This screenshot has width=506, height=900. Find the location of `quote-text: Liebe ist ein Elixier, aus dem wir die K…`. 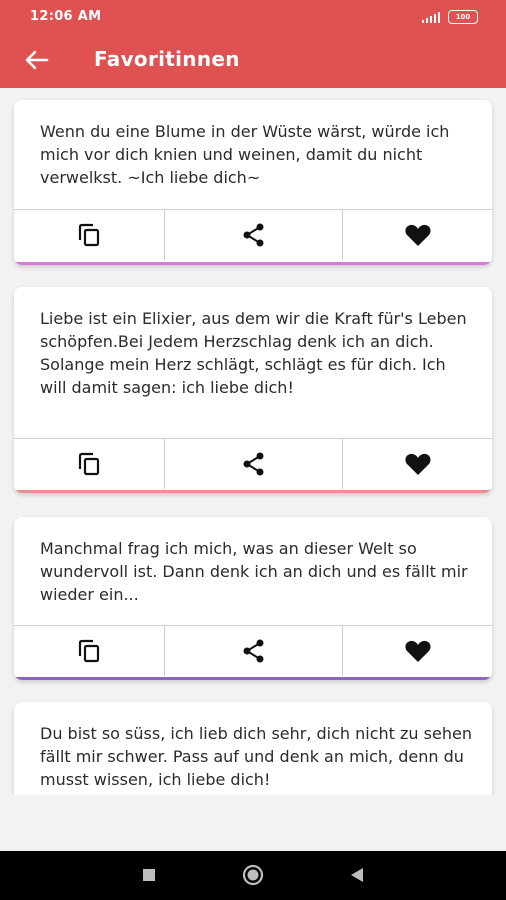

quote-text: Liebe ist ein Elixier, aus dem wir die K… is located at coordinates (253, 353).